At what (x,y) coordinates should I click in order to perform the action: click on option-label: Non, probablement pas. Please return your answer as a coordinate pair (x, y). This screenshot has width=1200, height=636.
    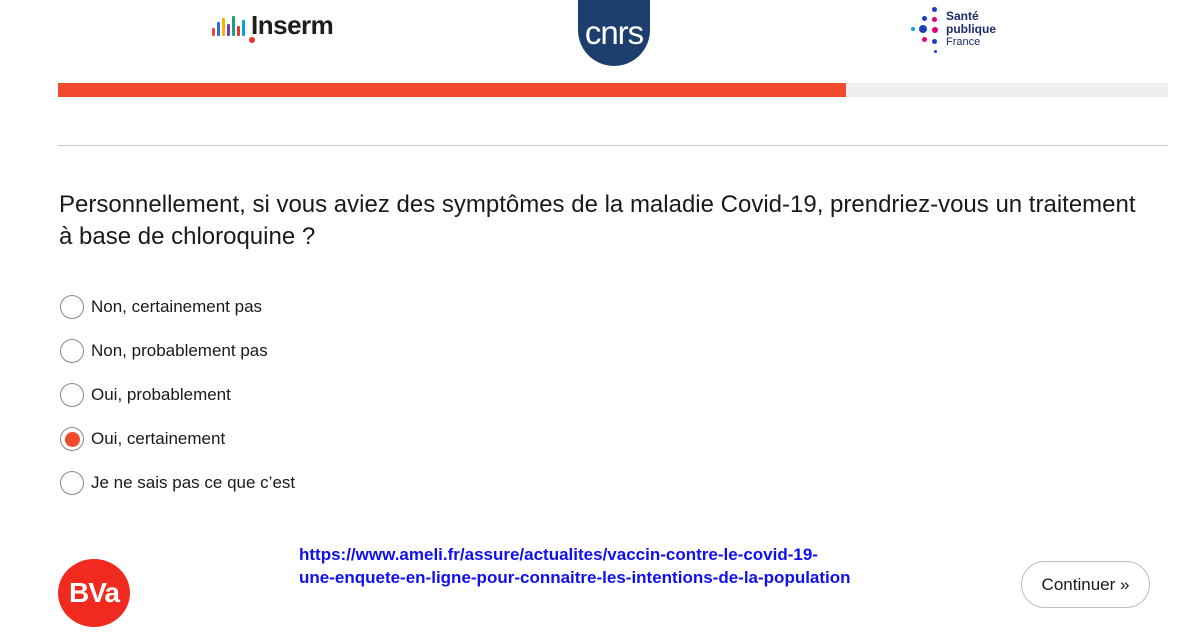
    Looking at the image, I should click on (179, 350).